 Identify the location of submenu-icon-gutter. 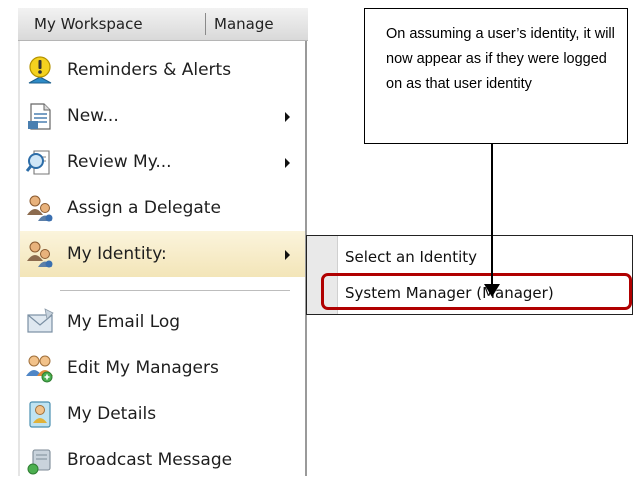
(322, 275).